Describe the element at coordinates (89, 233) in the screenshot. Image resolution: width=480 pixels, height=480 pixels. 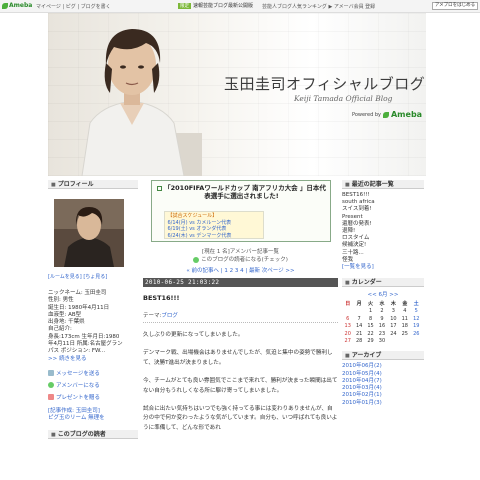
I see `profile-photo` at that location.